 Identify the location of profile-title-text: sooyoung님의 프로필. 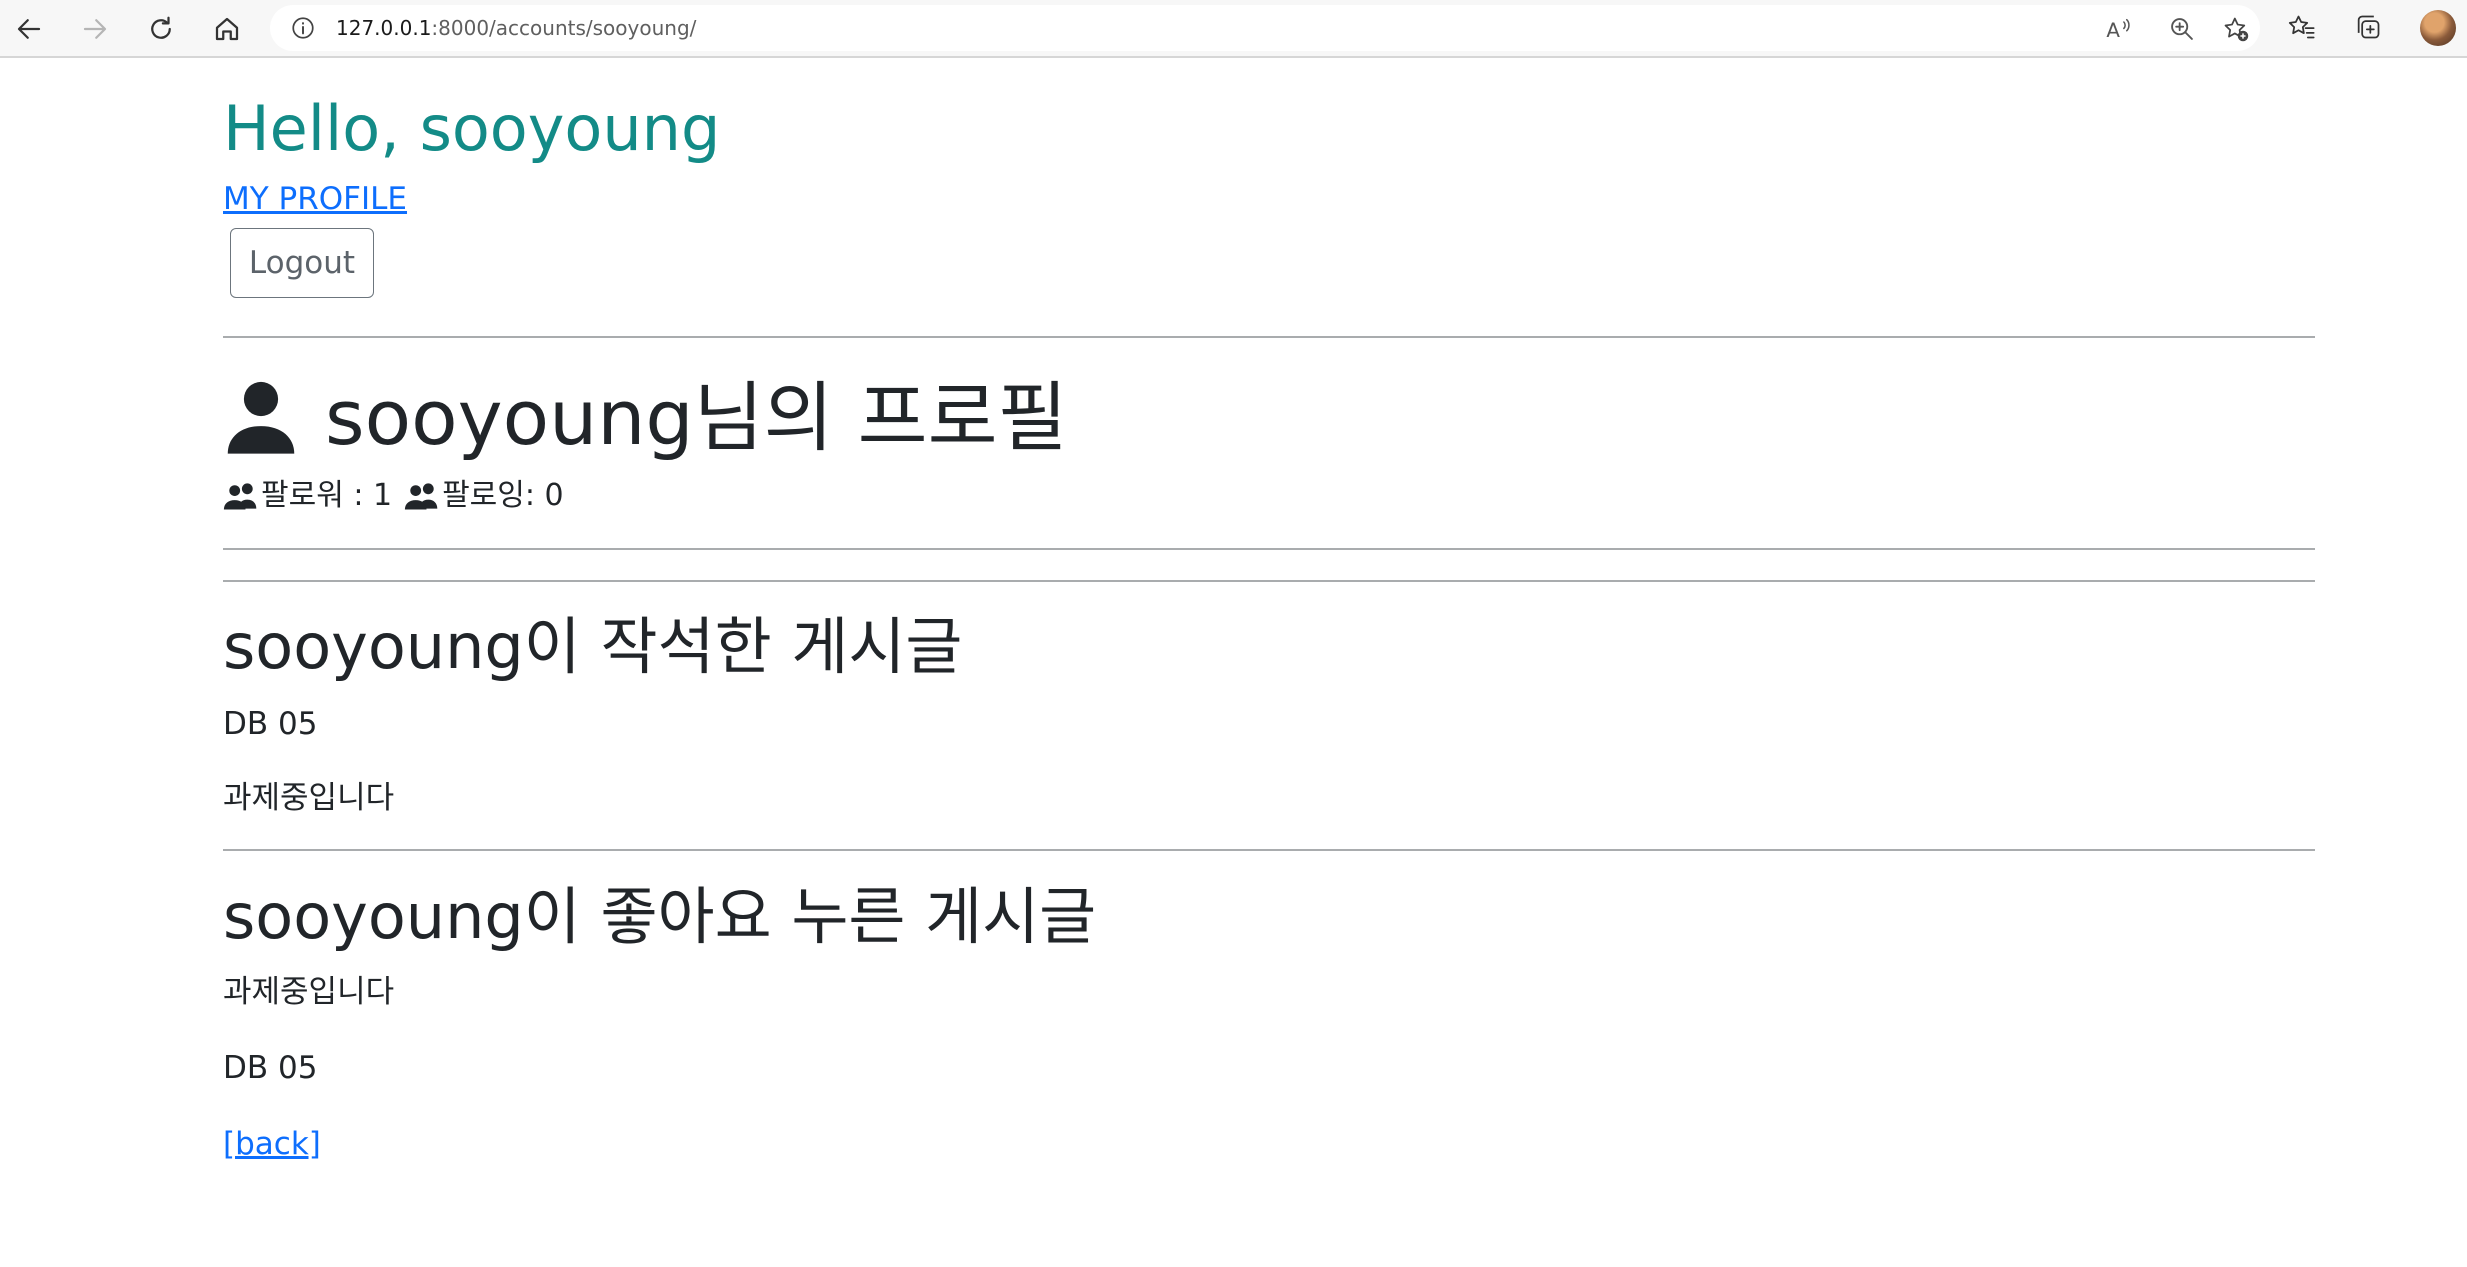
(696, 417).